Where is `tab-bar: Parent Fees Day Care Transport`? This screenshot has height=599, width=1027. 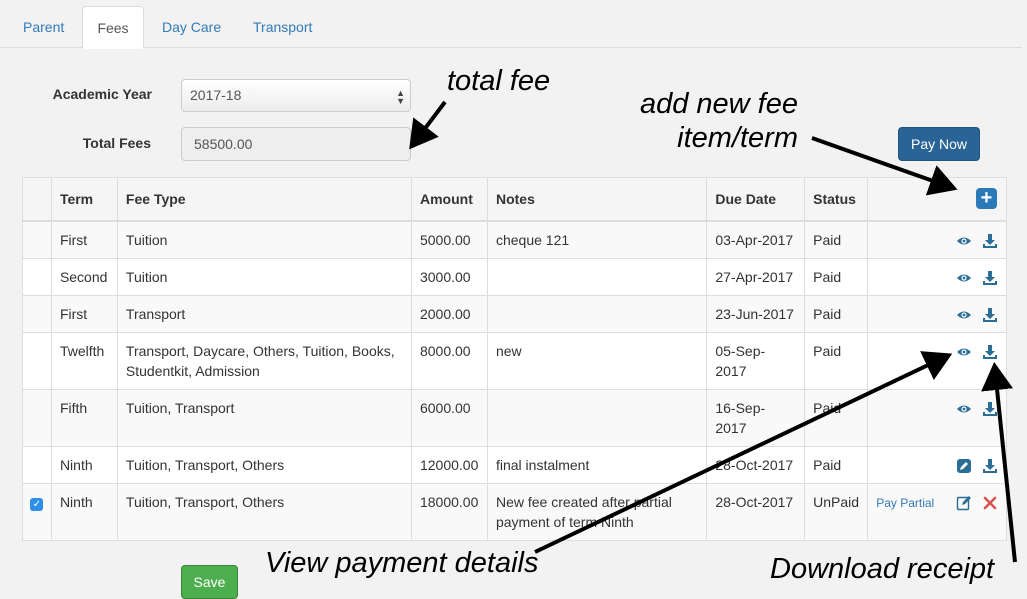
tab-bar: Parent Fees Day Care Transport is located at coordinates (511, 27).